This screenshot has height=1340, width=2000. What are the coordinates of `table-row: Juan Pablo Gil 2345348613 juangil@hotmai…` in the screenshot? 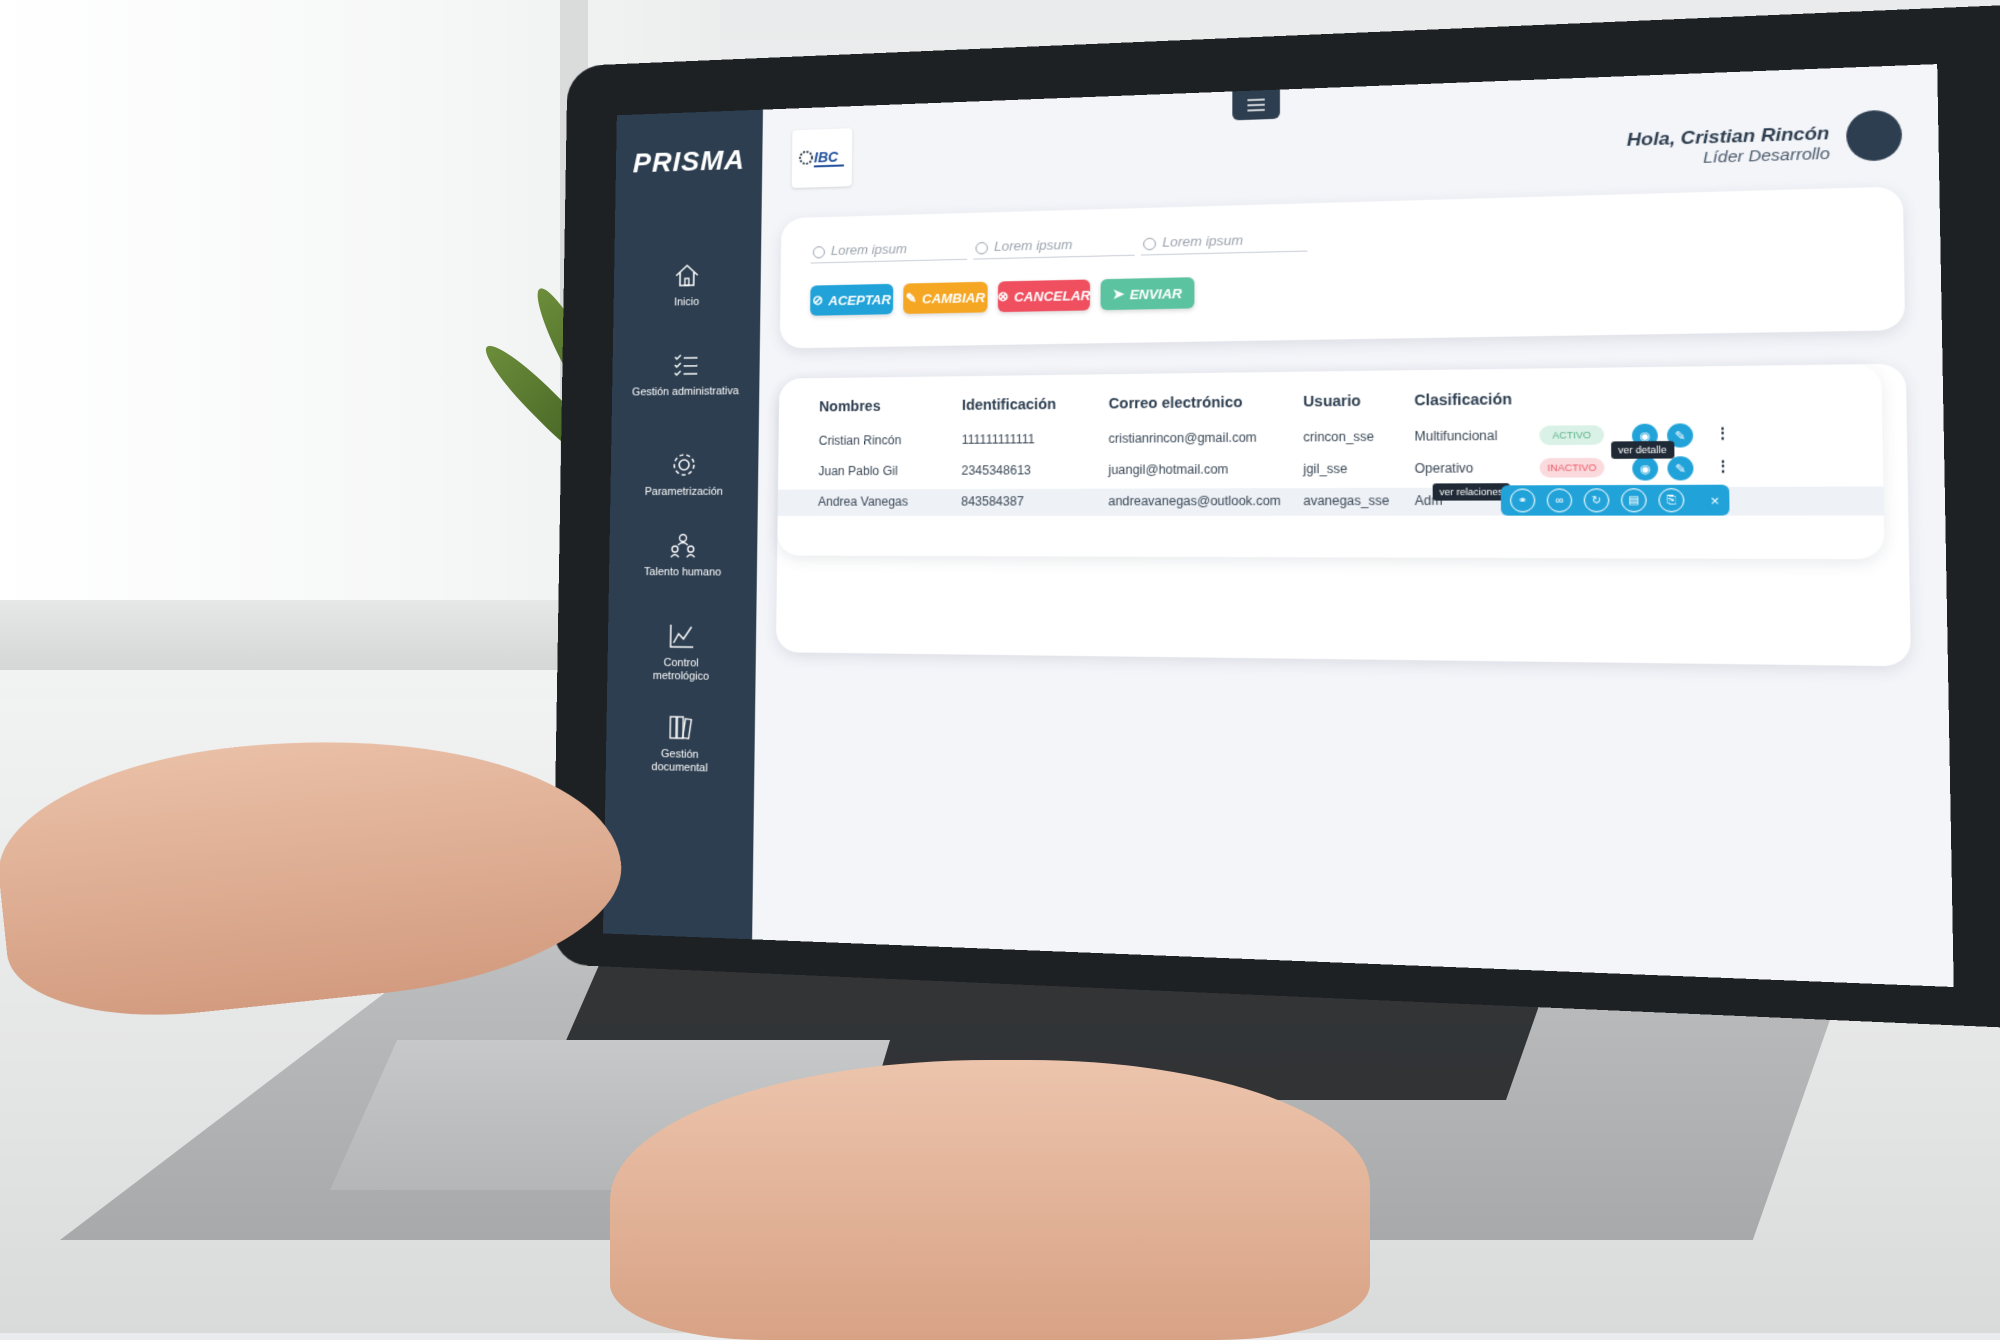 It's located at (1330, 463).